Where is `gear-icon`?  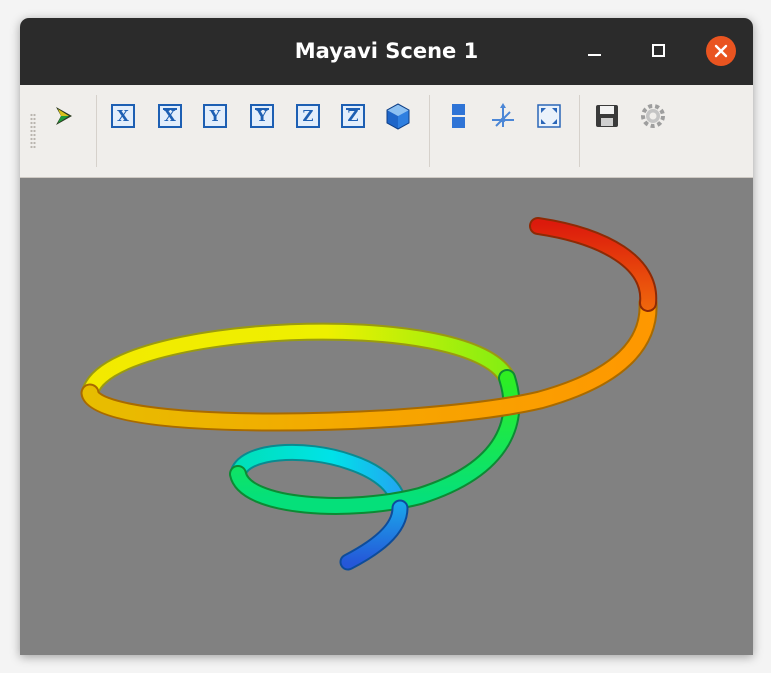
gear-icon is located at coordinates (653, 116).